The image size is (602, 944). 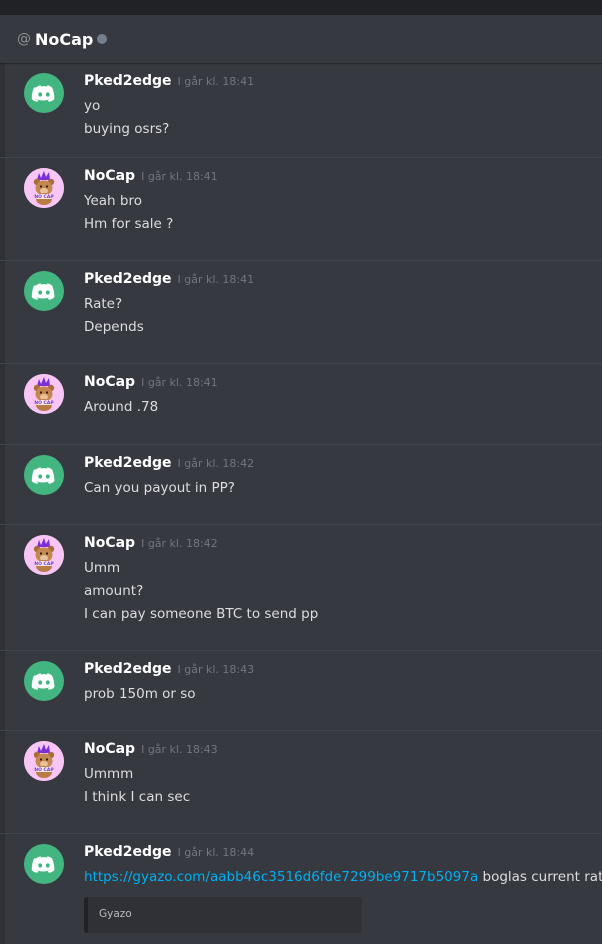 I want to click on timestamp: I går kl. 18:44, so click(x=216, y=852).